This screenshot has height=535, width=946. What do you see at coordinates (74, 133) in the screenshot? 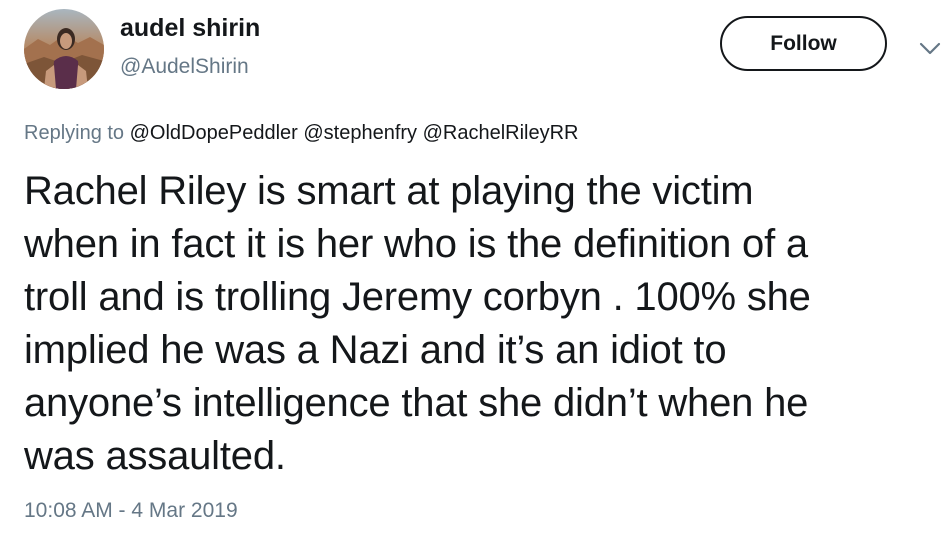
I see `replying-prefix: Replying to` at bounding box center [74, 133].